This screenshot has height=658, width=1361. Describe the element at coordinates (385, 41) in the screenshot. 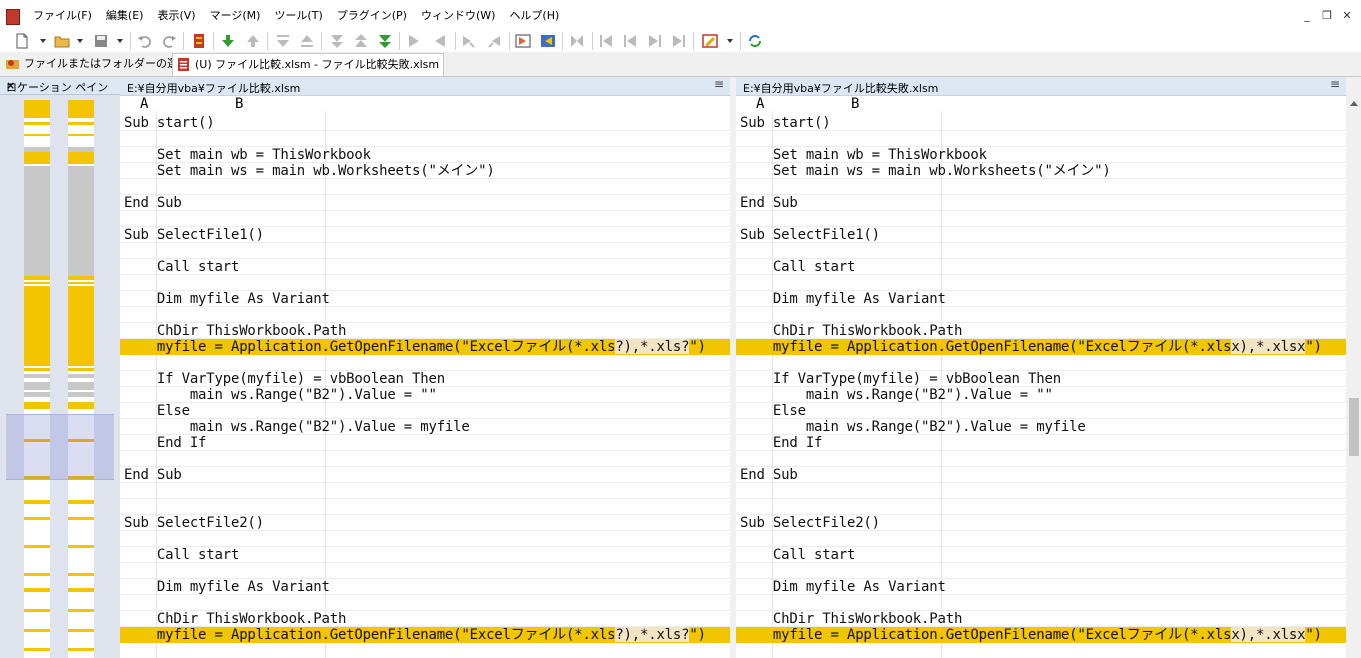

I see `next-conflict-icon` at that location.